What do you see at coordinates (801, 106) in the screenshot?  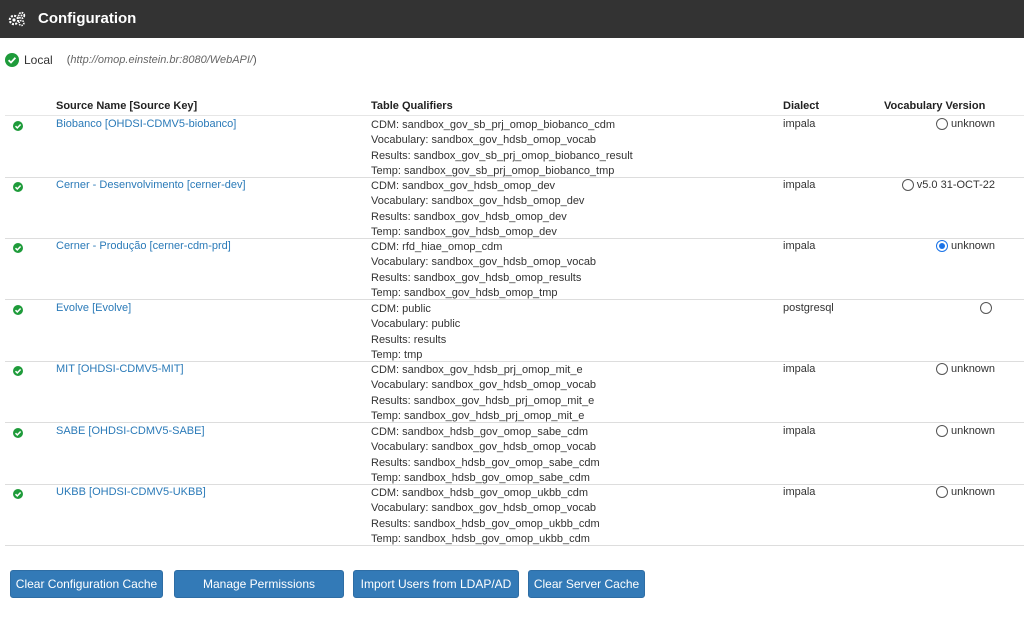 I see `column-header-dialect: Dialect` at bounding box center [801, 106].